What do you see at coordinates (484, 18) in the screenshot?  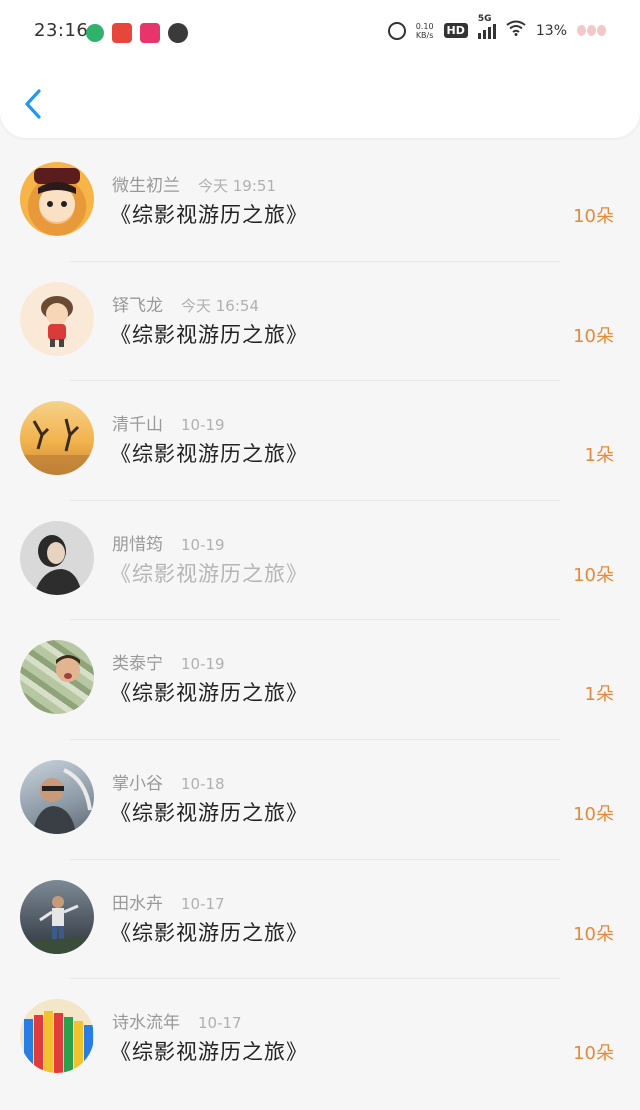 I see `signal-label: 5G` at bounding box center [484, 18].